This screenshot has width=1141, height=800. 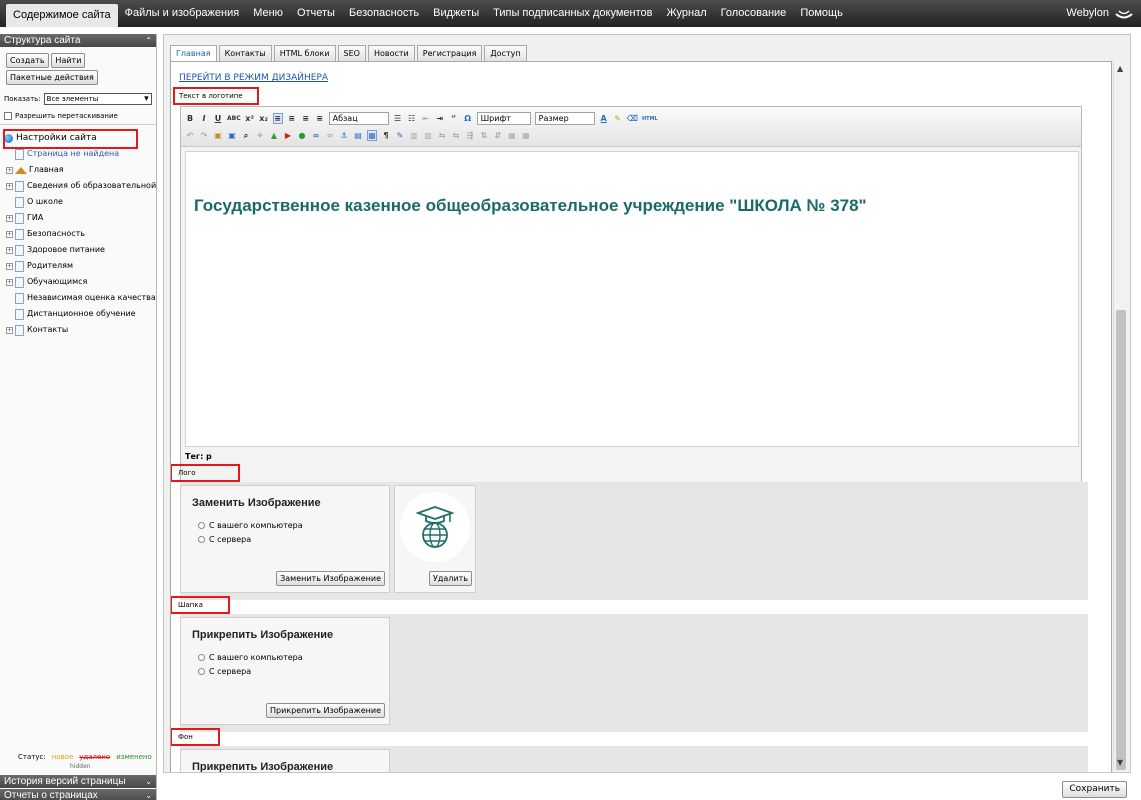 I want to click on table-extra-icon: ▦, so click(x=526, y=135).